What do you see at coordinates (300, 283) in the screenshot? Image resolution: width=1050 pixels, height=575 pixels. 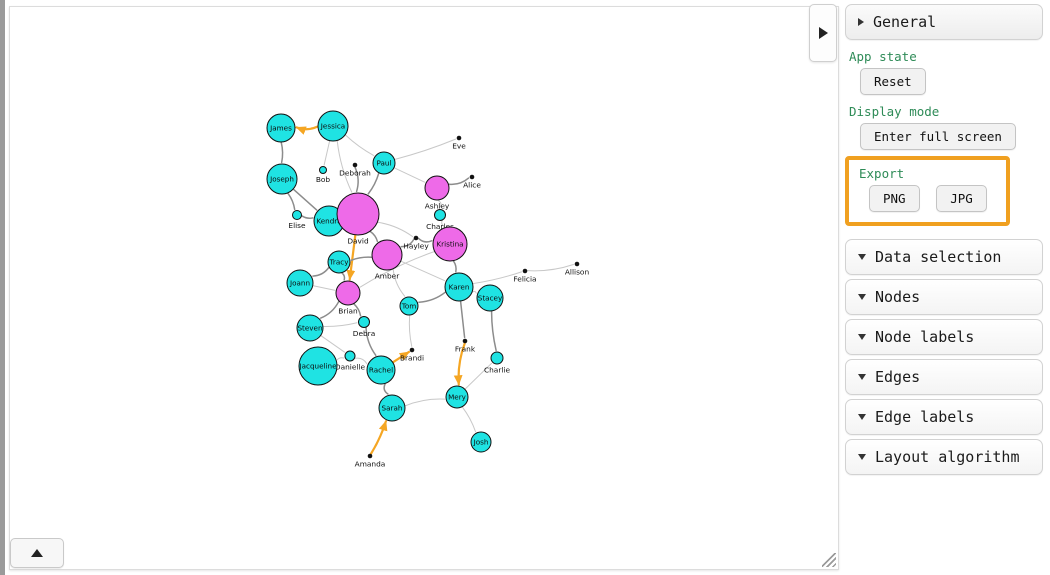 I see `graph-node: Joann` at bounding box center [300, 283].